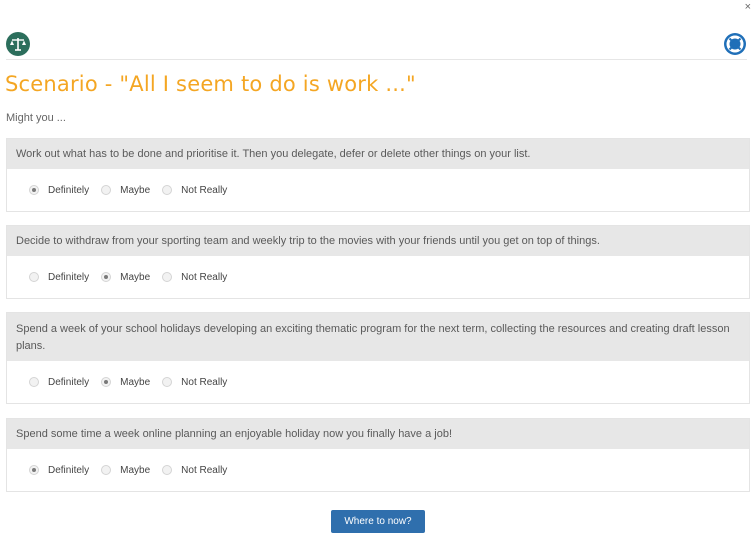 Image resolution: width=753 pixels, height=533 pixels. I want to click on close-icon: ×, so click(748, 7).